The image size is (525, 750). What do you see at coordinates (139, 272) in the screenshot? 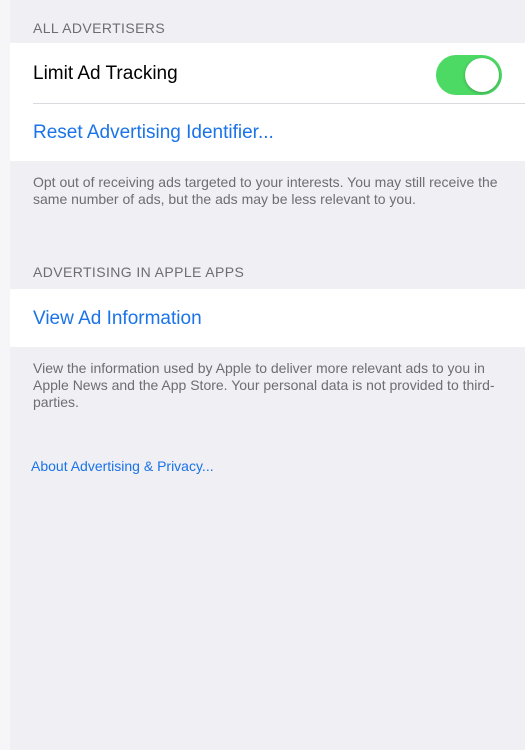
I see `section-header-advertising-in-apple-apps: ADVERTISING IN APPLE APPS` at bounding box center [139, 272].